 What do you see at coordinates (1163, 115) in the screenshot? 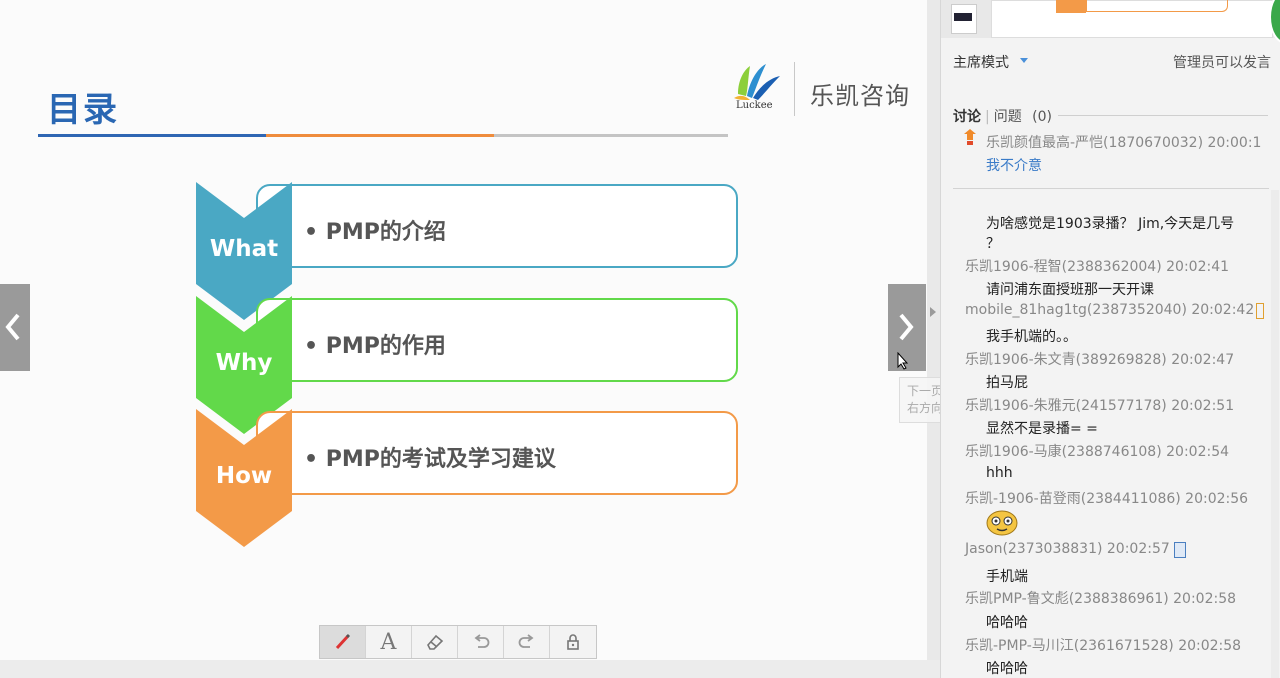
I see `tab-rule` at bounding box center [1163, 115].